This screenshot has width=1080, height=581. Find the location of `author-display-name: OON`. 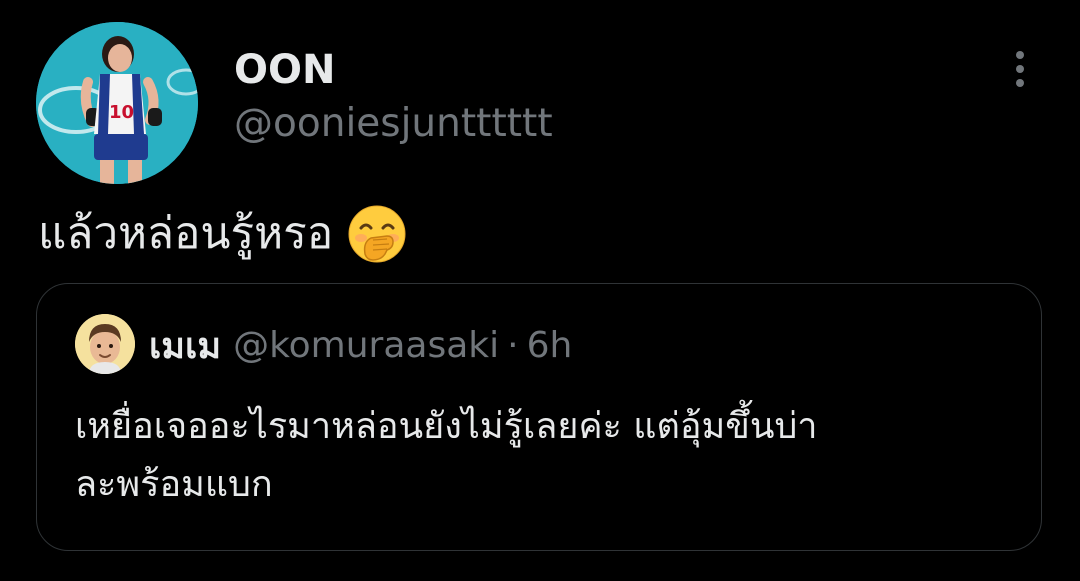

author-display-name: OON is located at coordinates (284, 70).